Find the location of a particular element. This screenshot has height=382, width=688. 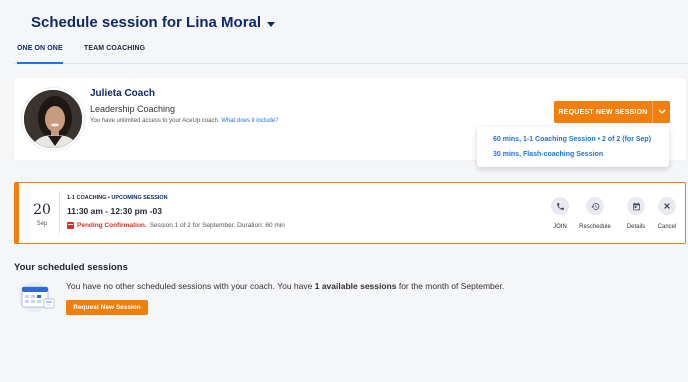

history-icon is located at coordinates (595, 206).